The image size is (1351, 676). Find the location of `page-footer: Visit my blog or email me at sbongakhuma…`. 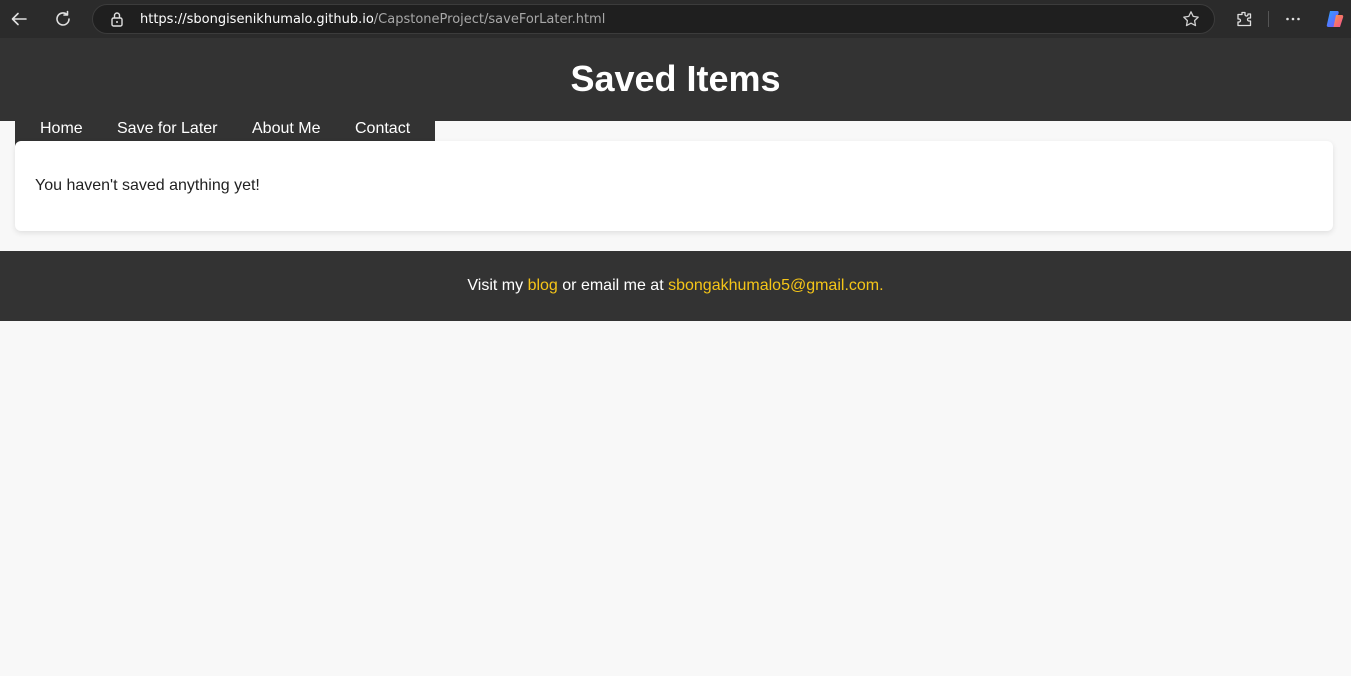

page-footer: Visit my blog or email me at sbongakhuma… is located at coordinates (675, 286).